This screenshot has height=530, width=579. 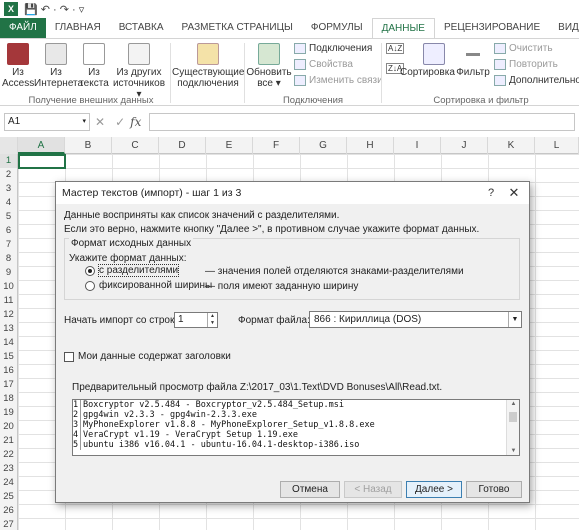 I want to click on row-header: 24, so click(x=9, y=483).